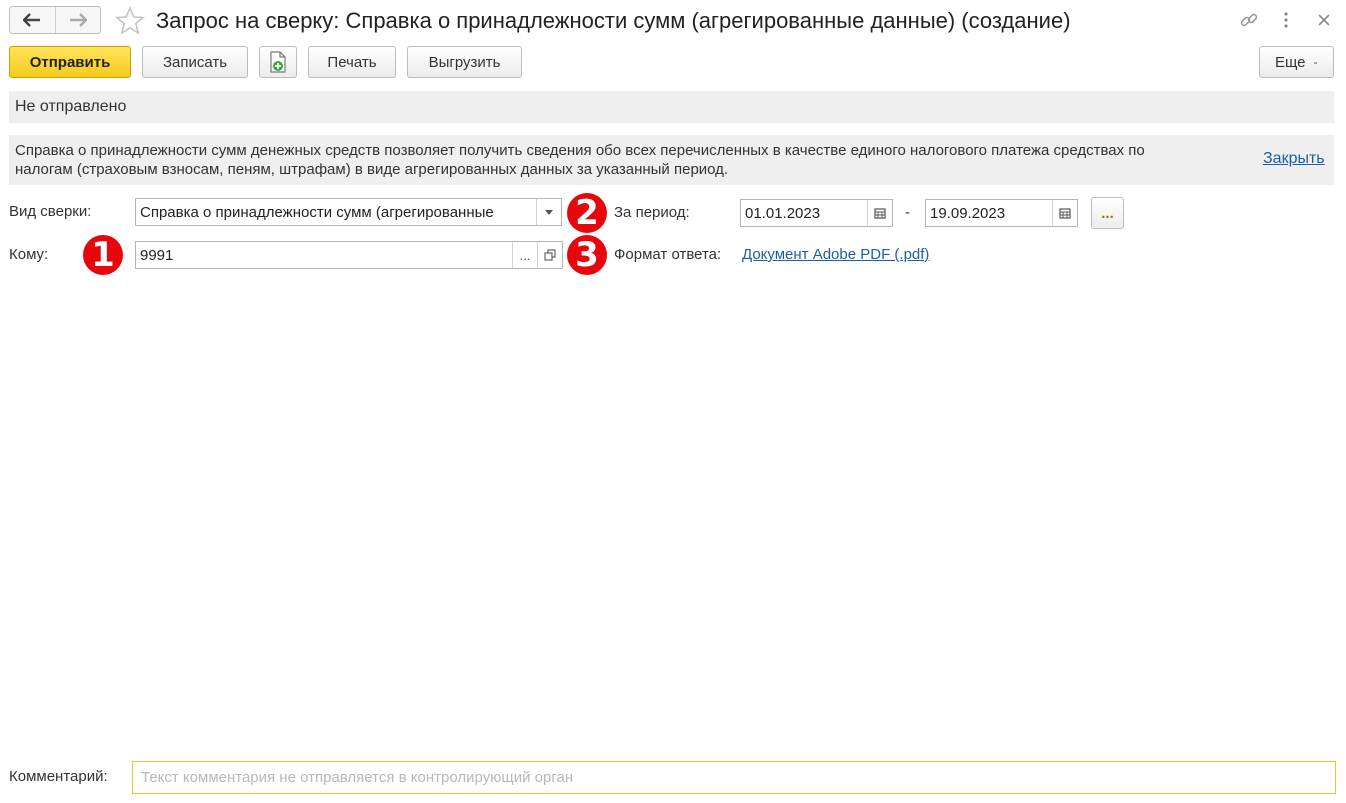 This screenshot has width=1346, height=803. What do you see at coordinates (1315, 62) in the screenshot?
I see `chevron-down-icon: -` at bounding box center [1315, 62].